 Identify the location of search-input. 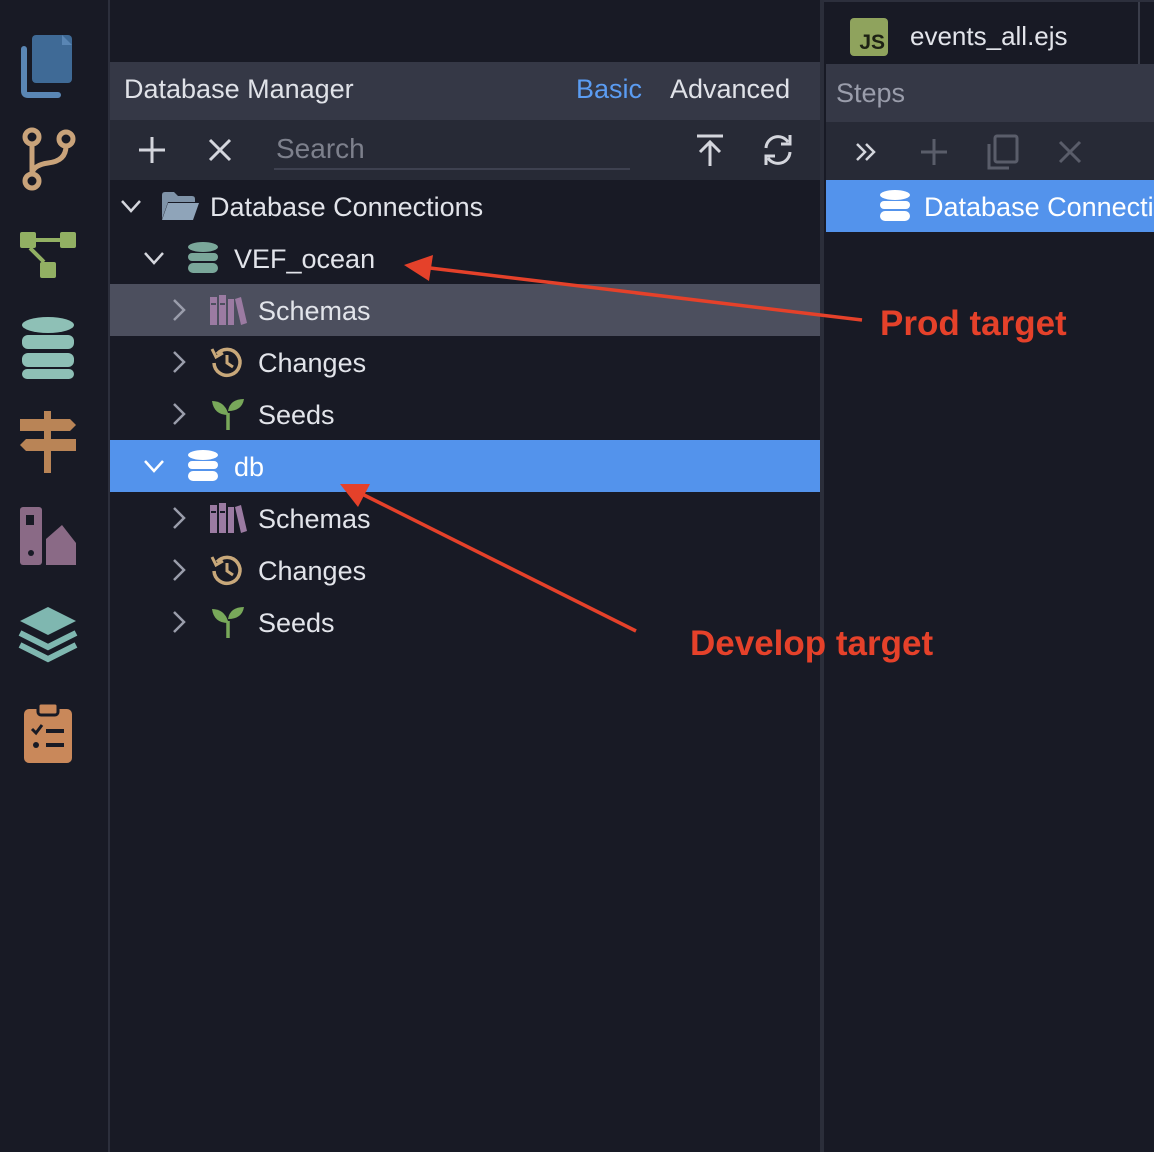
(452, 150).